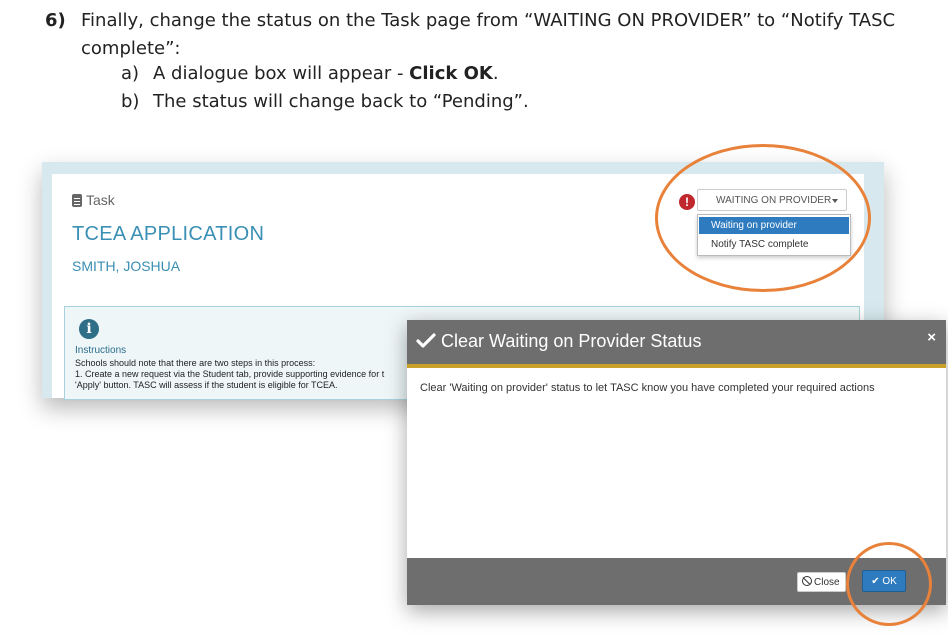  What do you see at coordinates (131, 48) in the screenshot?
I see `step-text-line2: complete”:` at bounding box center [131, 48].